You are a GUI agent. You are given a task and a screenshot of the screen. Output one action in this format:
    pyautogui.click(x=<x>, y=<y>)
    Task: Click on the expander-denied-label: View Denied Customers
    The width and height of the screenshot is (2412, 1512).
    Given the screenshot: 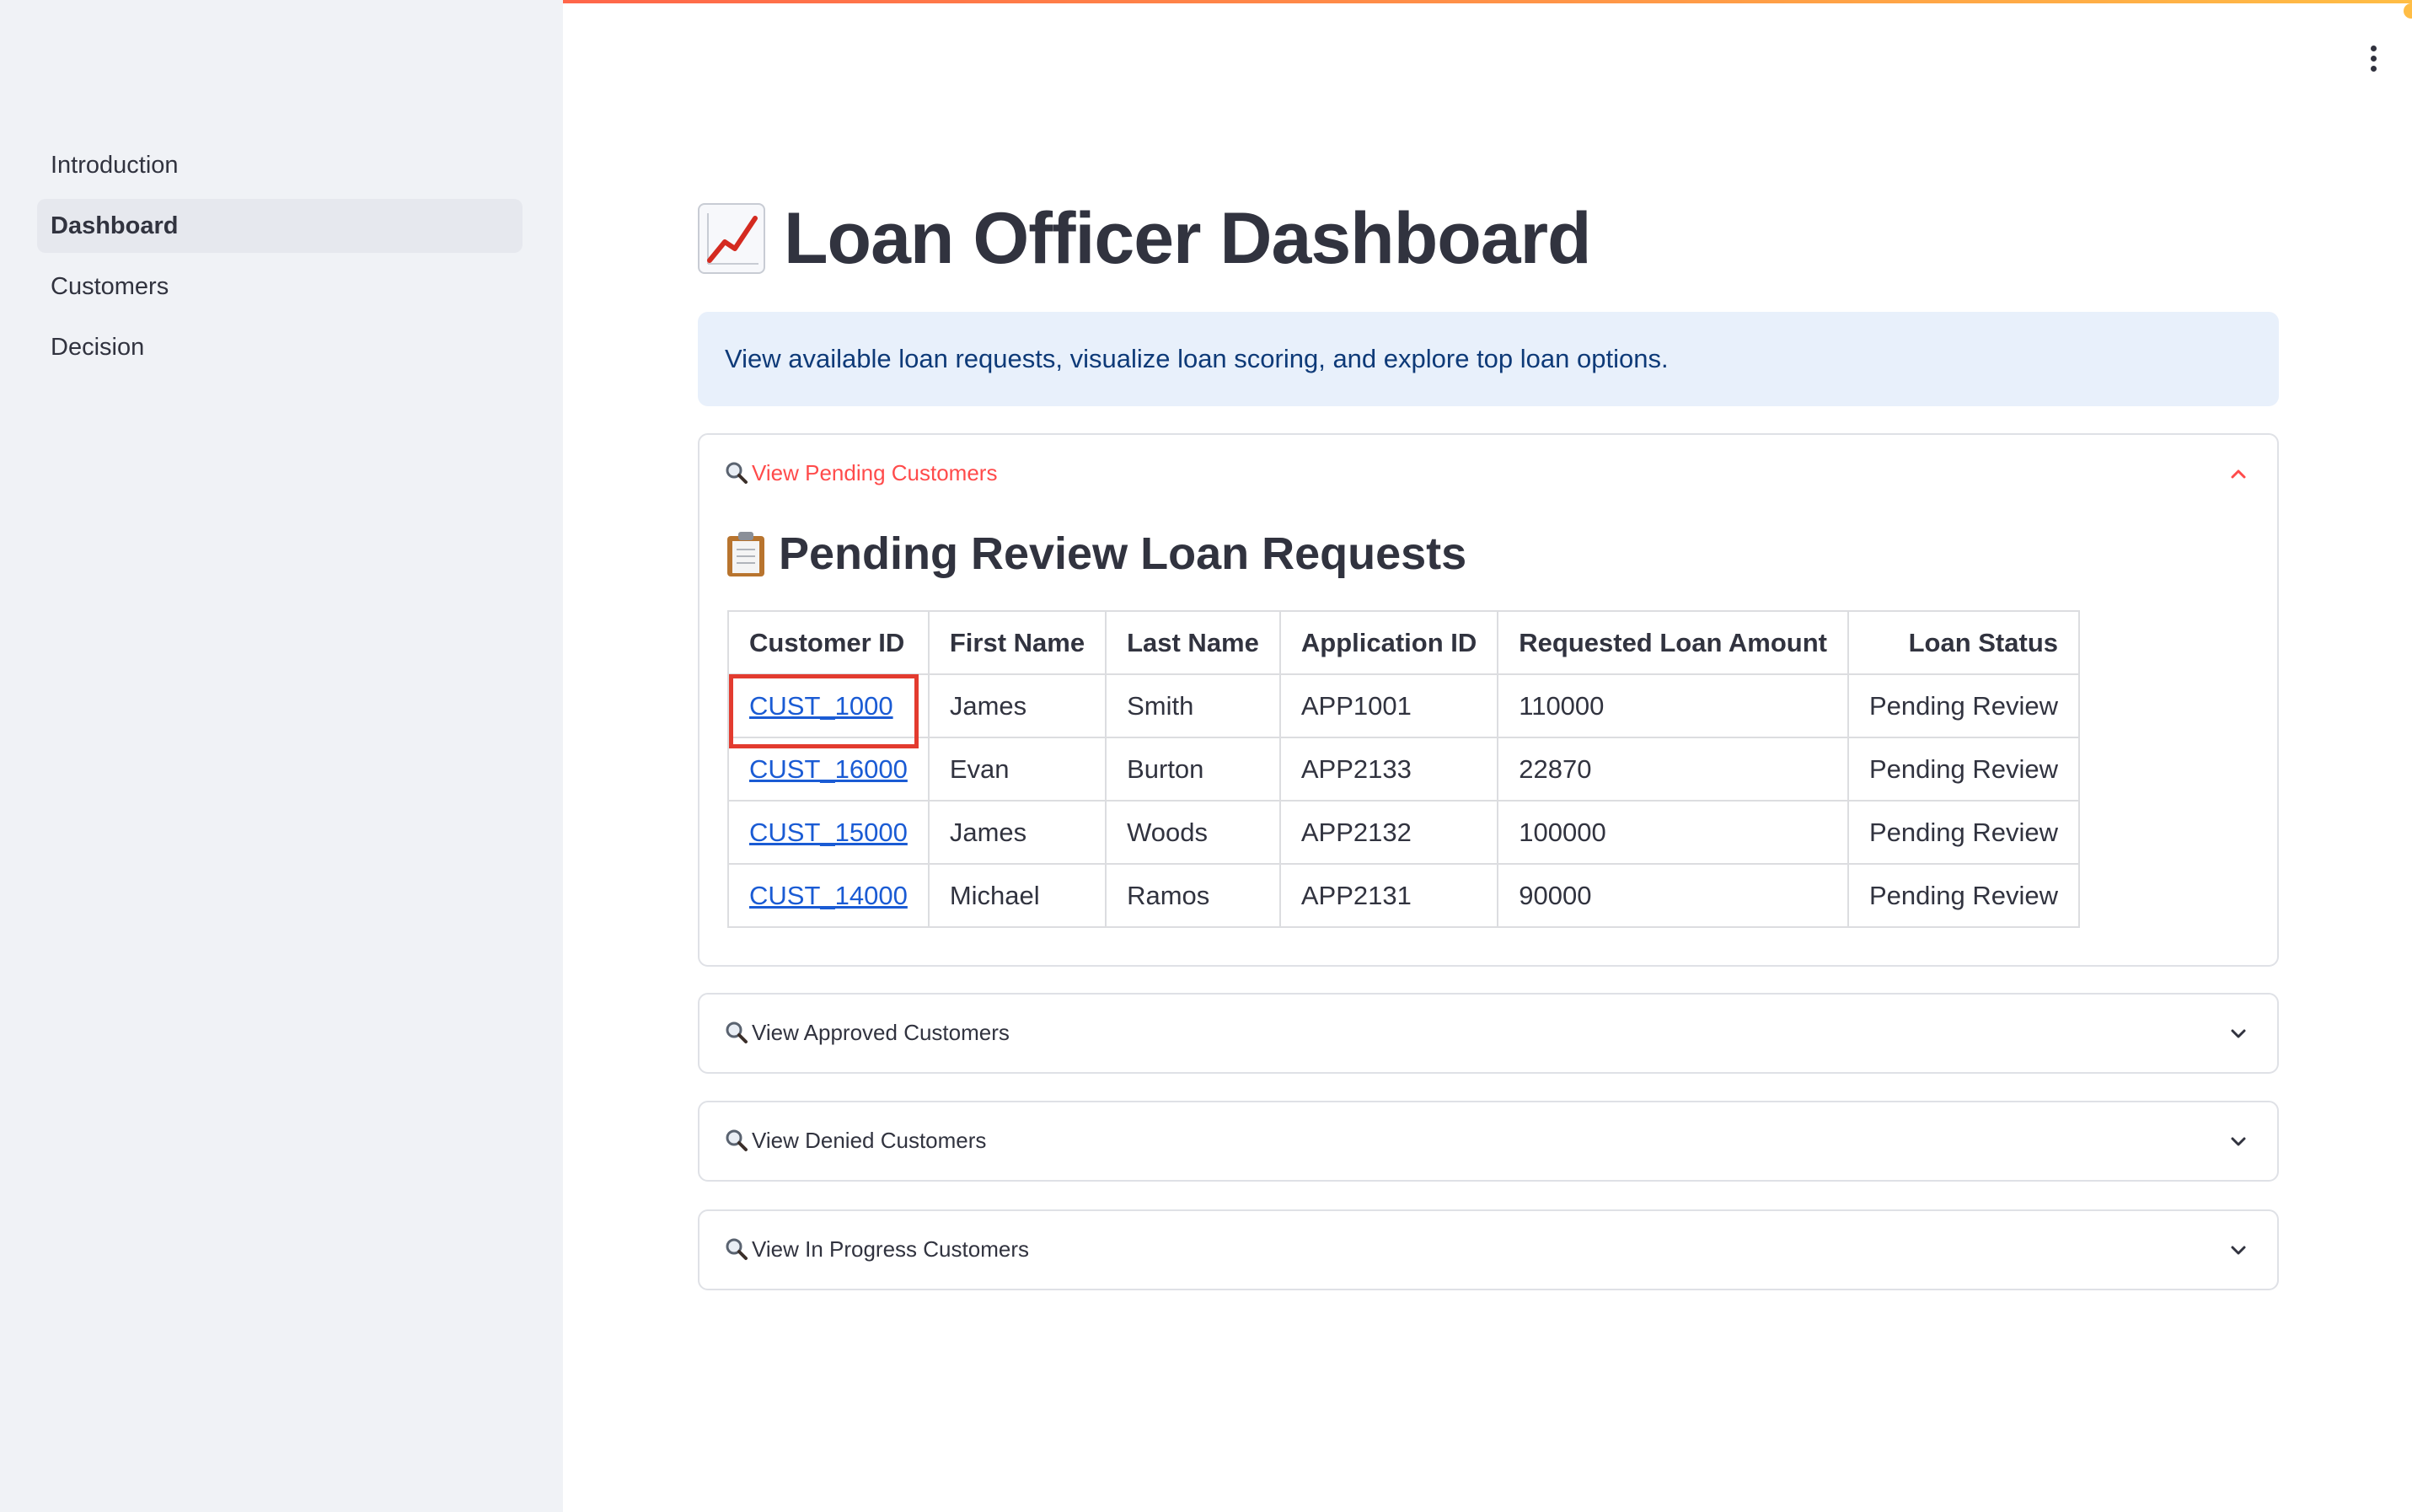 What is the action you would take?
    pyautogui.click(x=869, y=1140)
    